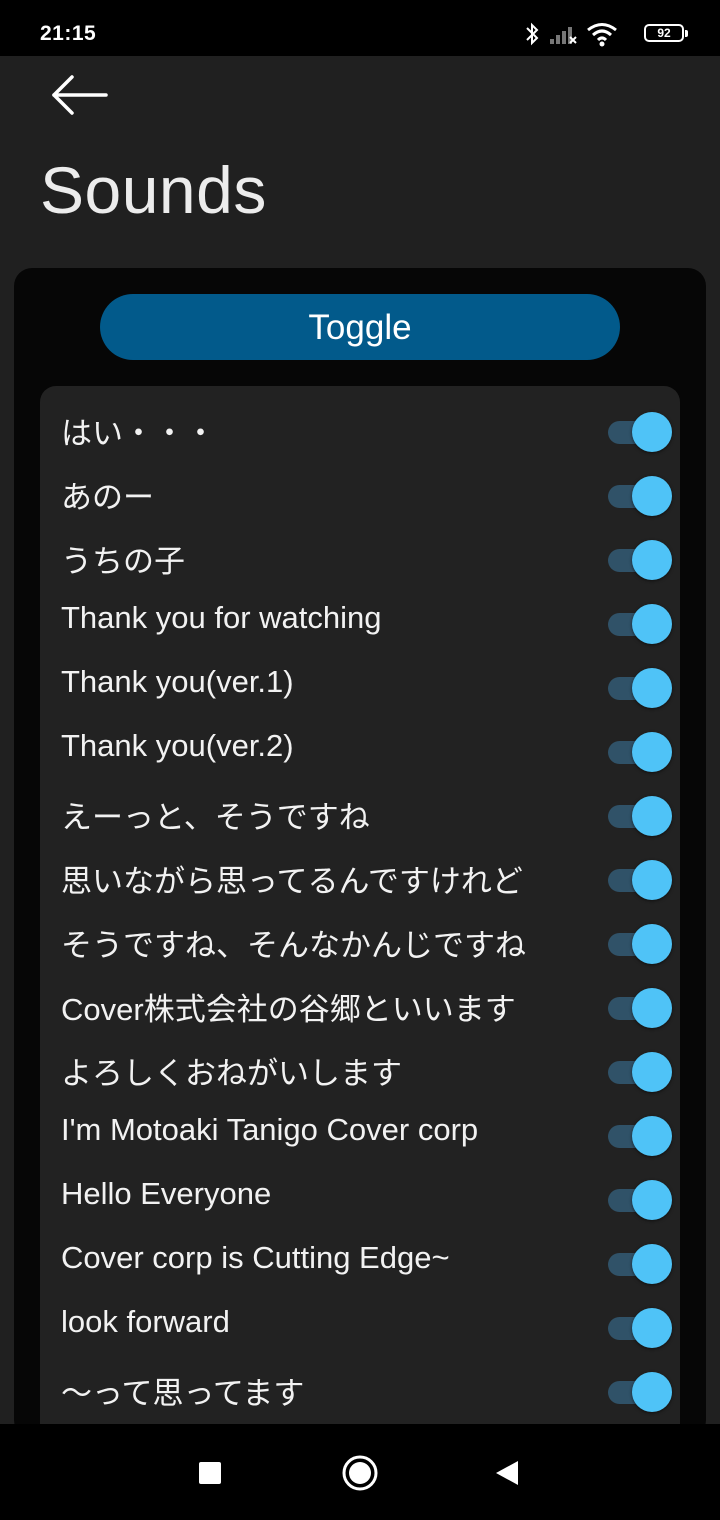  I want to click on sound-label: Thank you for watching, so click(221, 617).